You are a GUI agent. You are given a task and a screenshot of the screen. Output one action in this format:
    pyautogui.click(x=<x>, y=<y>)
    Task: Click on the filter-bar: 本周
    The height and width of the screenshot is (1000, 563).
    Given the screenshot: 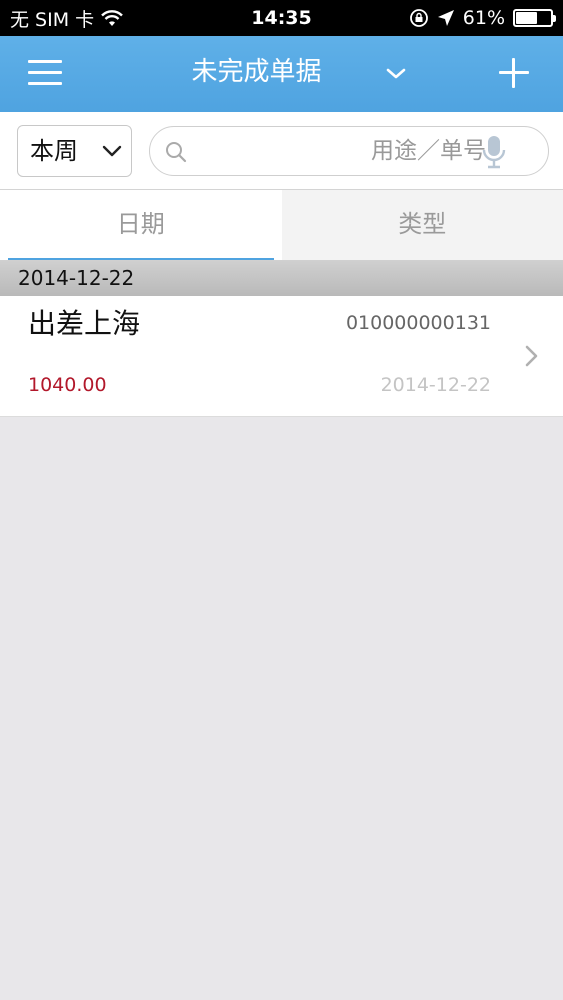 What is the action you would take?
    pyautogui.click(x=281, y=151)
    